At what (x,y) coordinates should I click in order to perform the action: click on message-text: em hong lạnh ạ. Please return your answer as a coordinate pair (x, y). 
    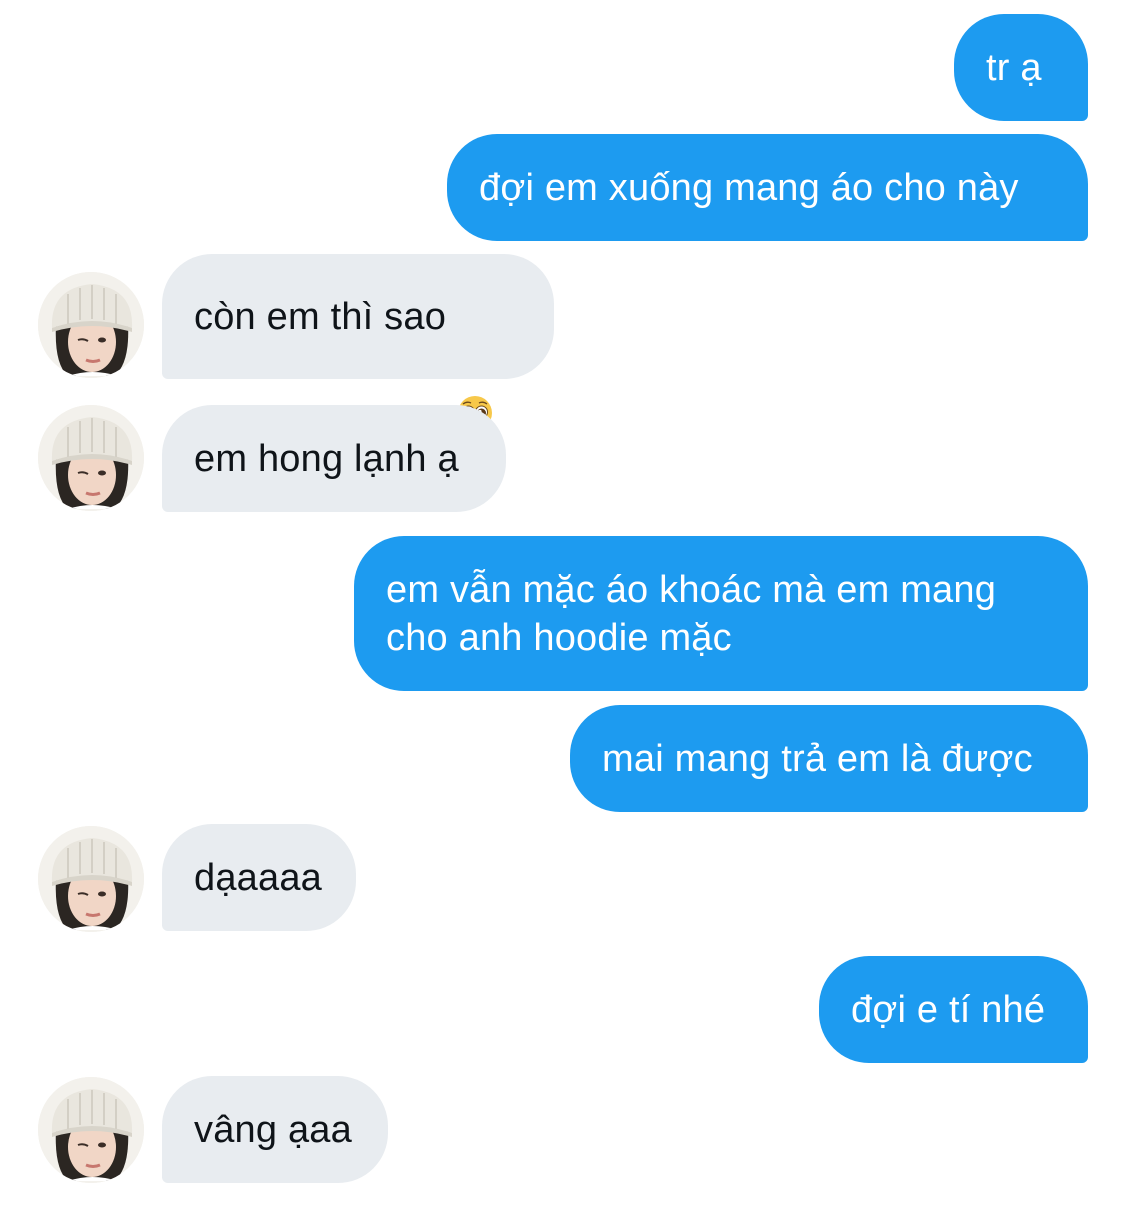
    Looking at the image, I should click on (326, 458).